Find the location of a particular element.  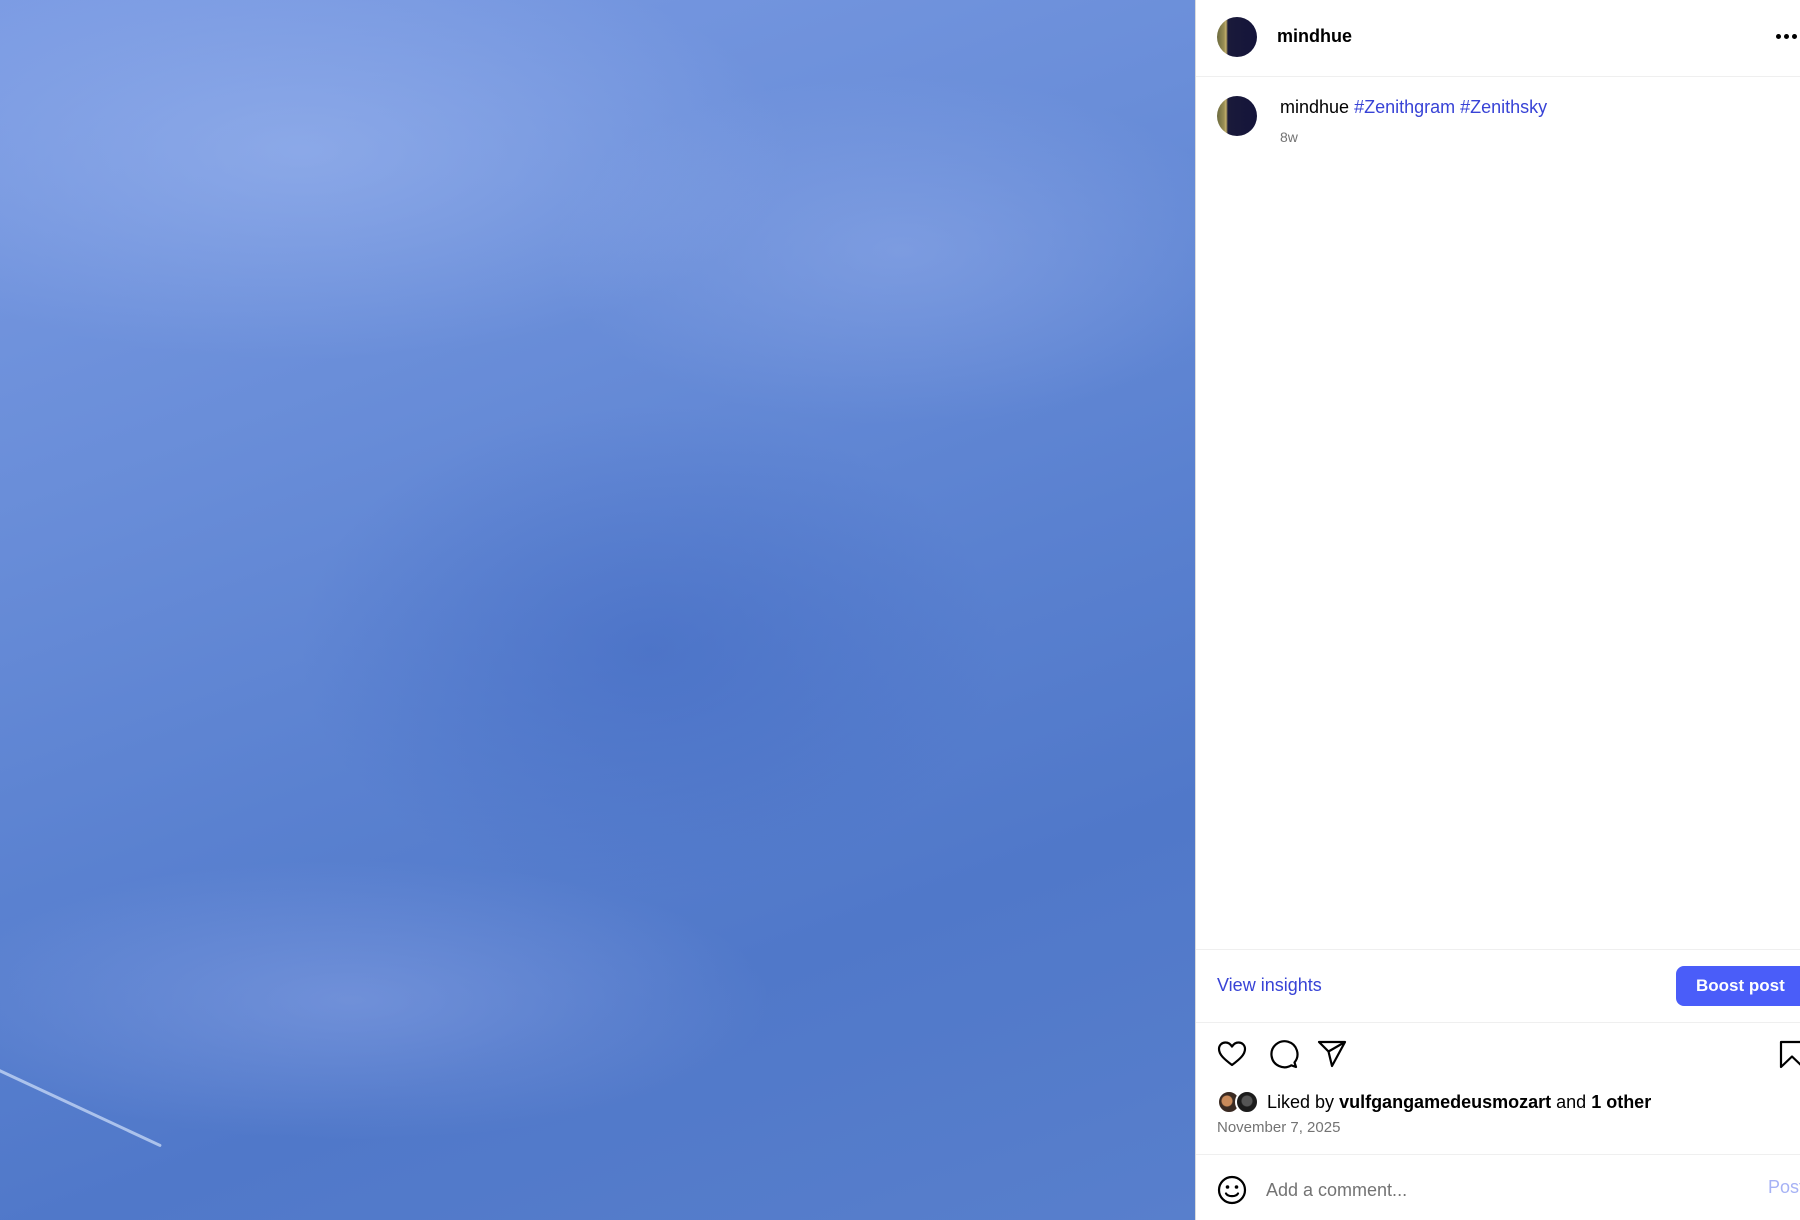

post-header: mindhue is located at coordinates (1498, 38).